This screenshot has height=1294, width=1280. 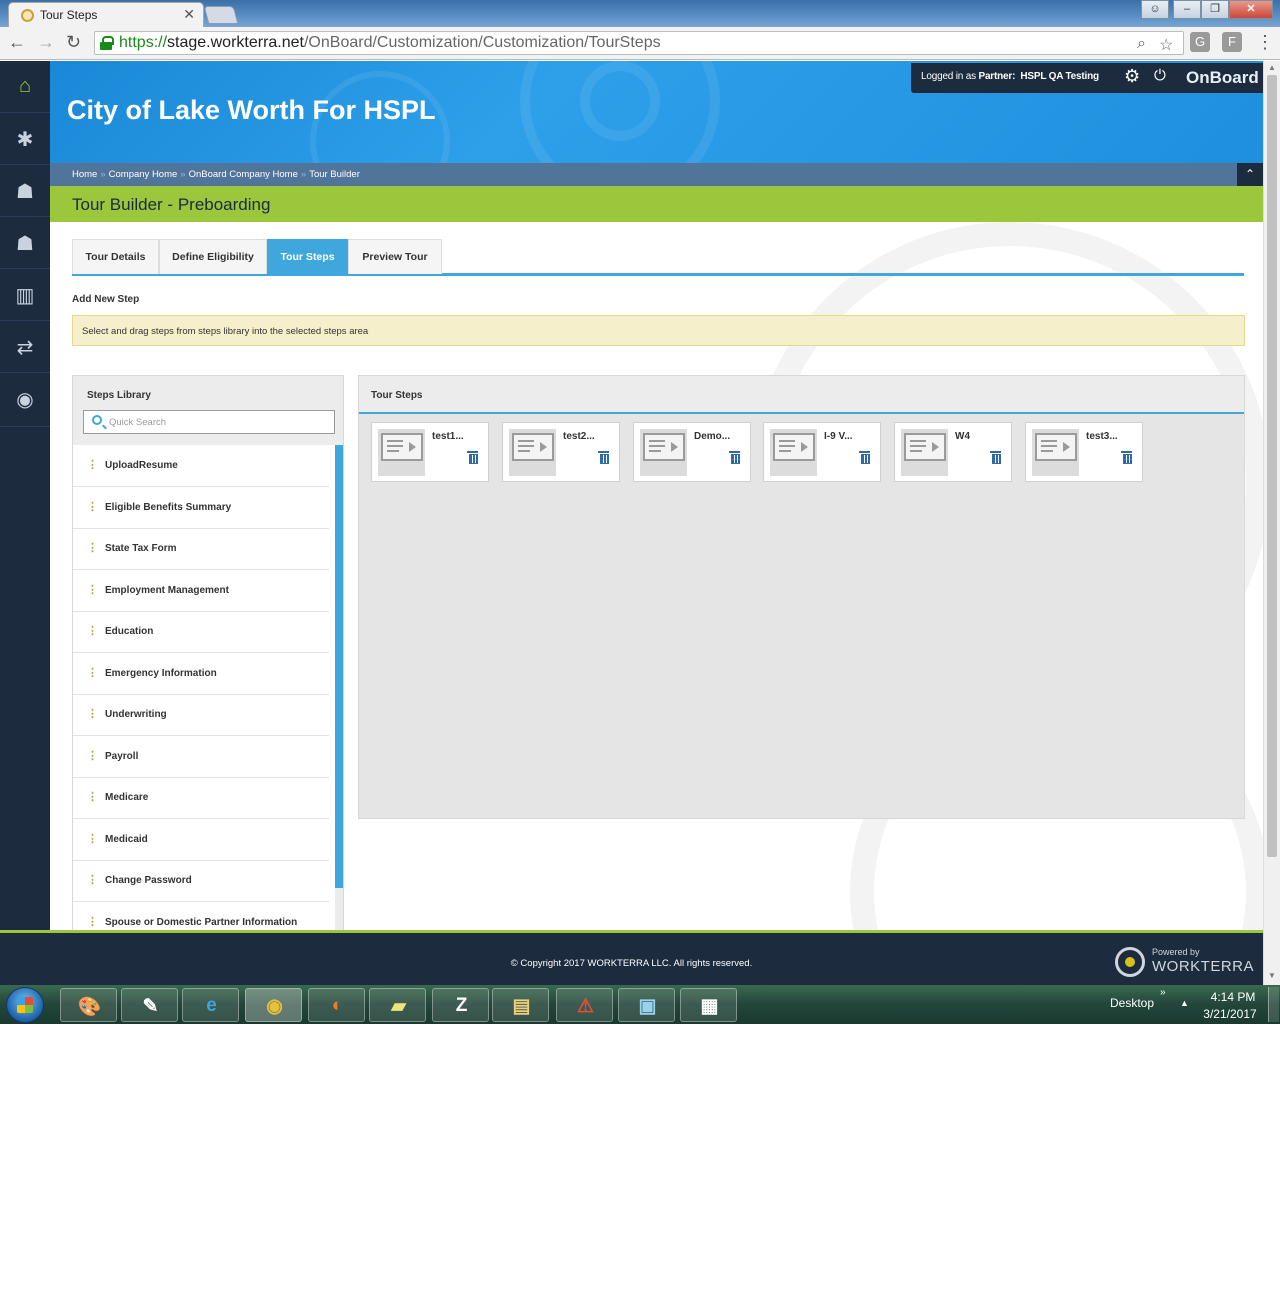 What do you see at coordinates (201, 715) in the screenshot?
I see `library-item: ⋮ Underwriting` at bounding box center [201, 715].